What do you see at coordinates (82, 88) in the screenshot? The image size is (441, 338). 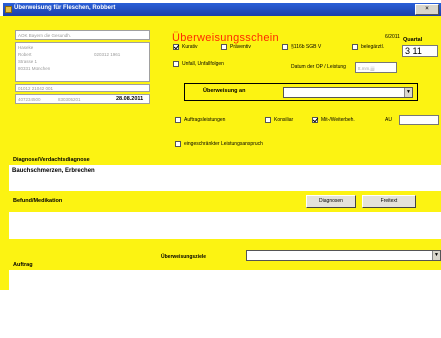 I see `kv-field: 01012 21042 001` at bounding box center [82, 88].